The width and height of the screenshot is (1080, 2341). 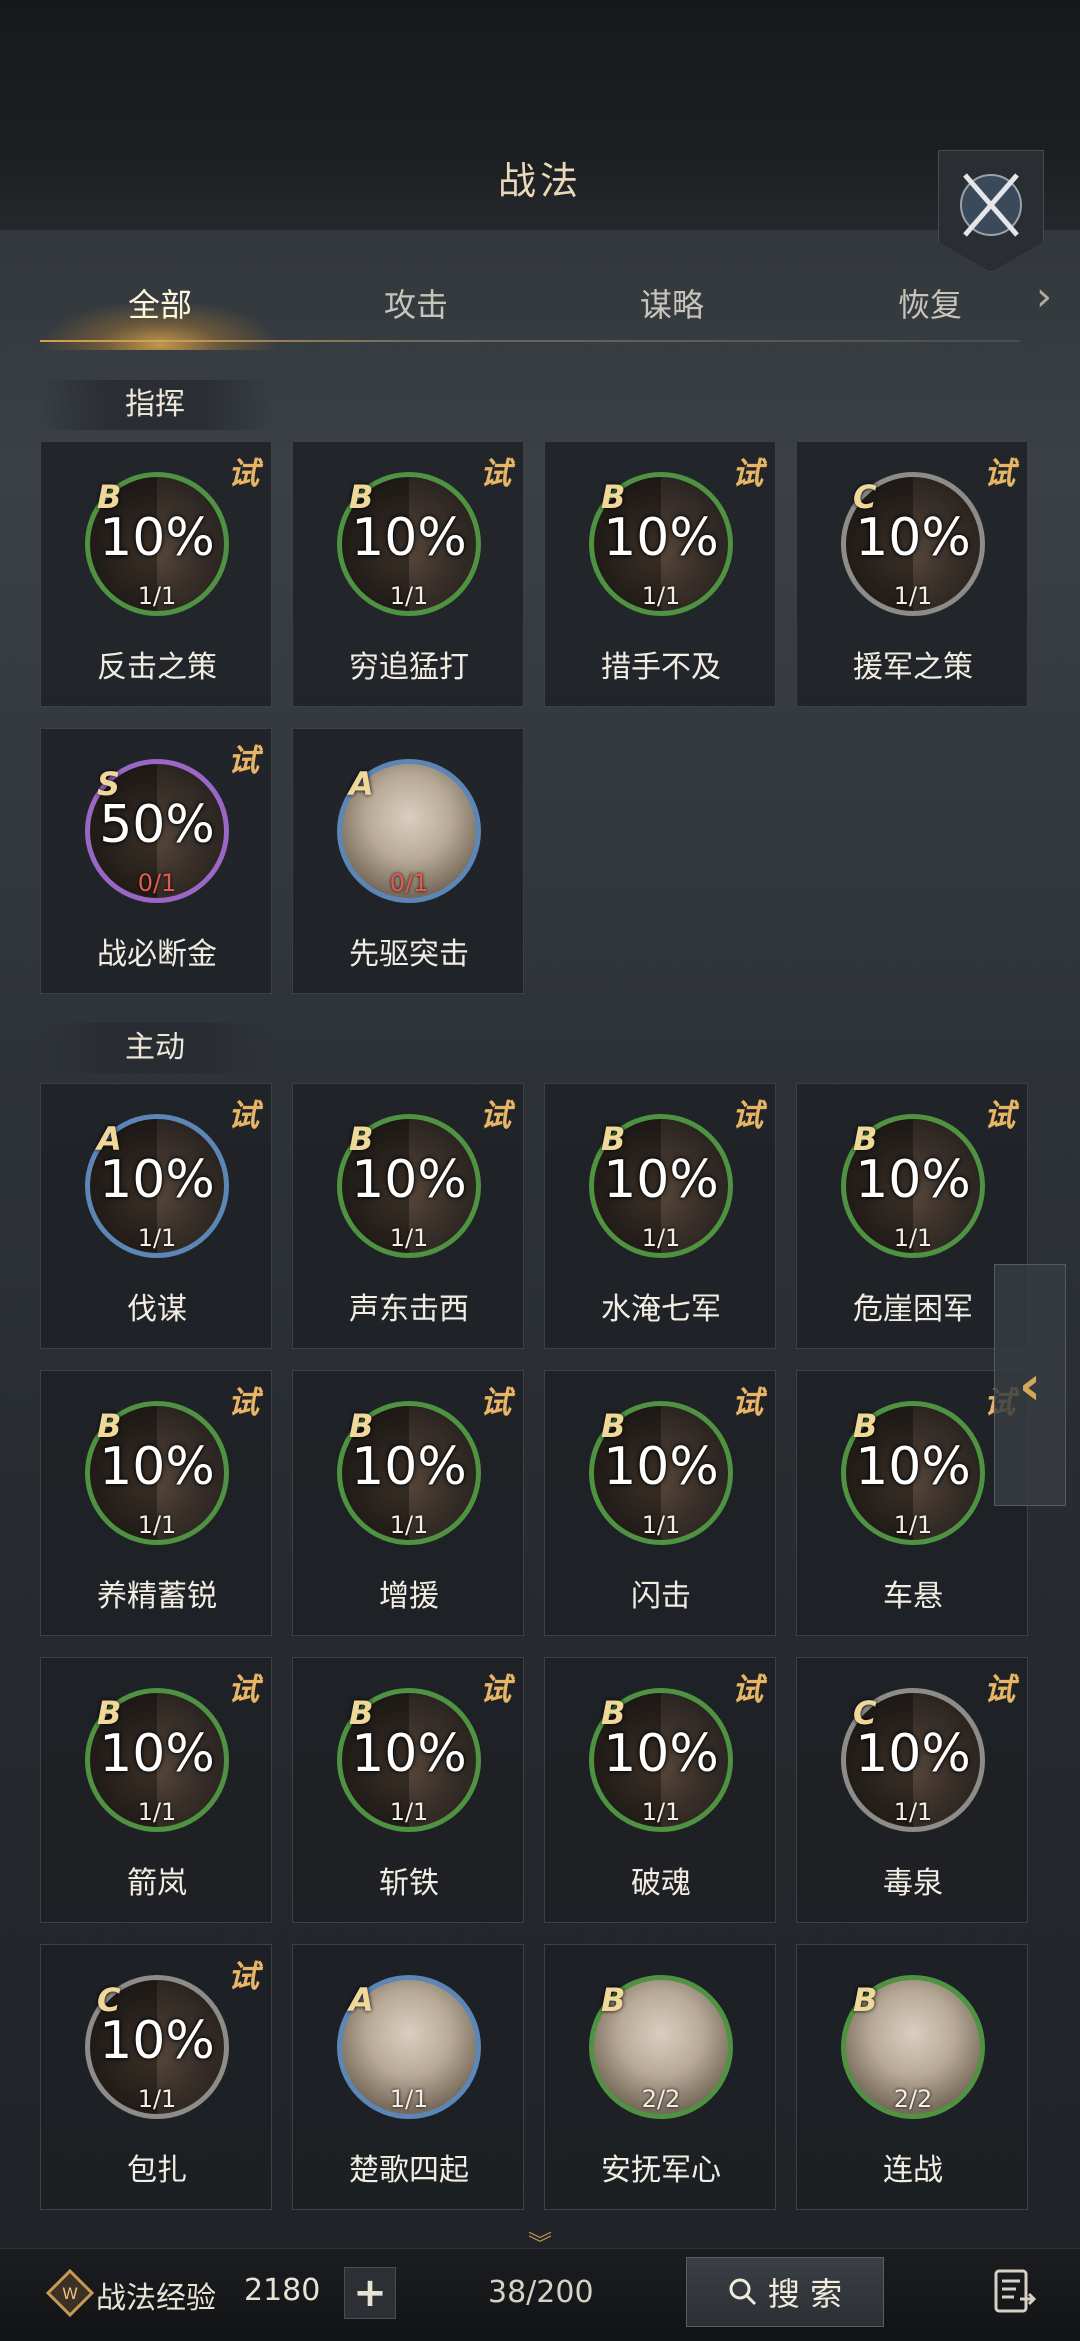 I want to click on skill-exp-icon: W, so click(x=70, y=2293).